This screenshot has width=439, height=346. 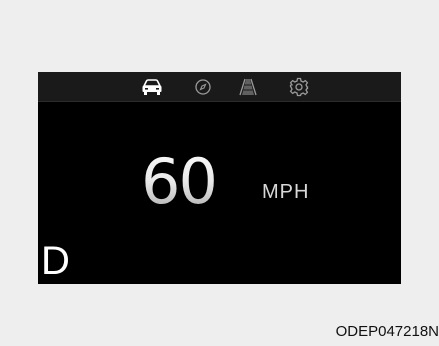 I want to click on mode-tab-bar, so click(x=219, y=87).